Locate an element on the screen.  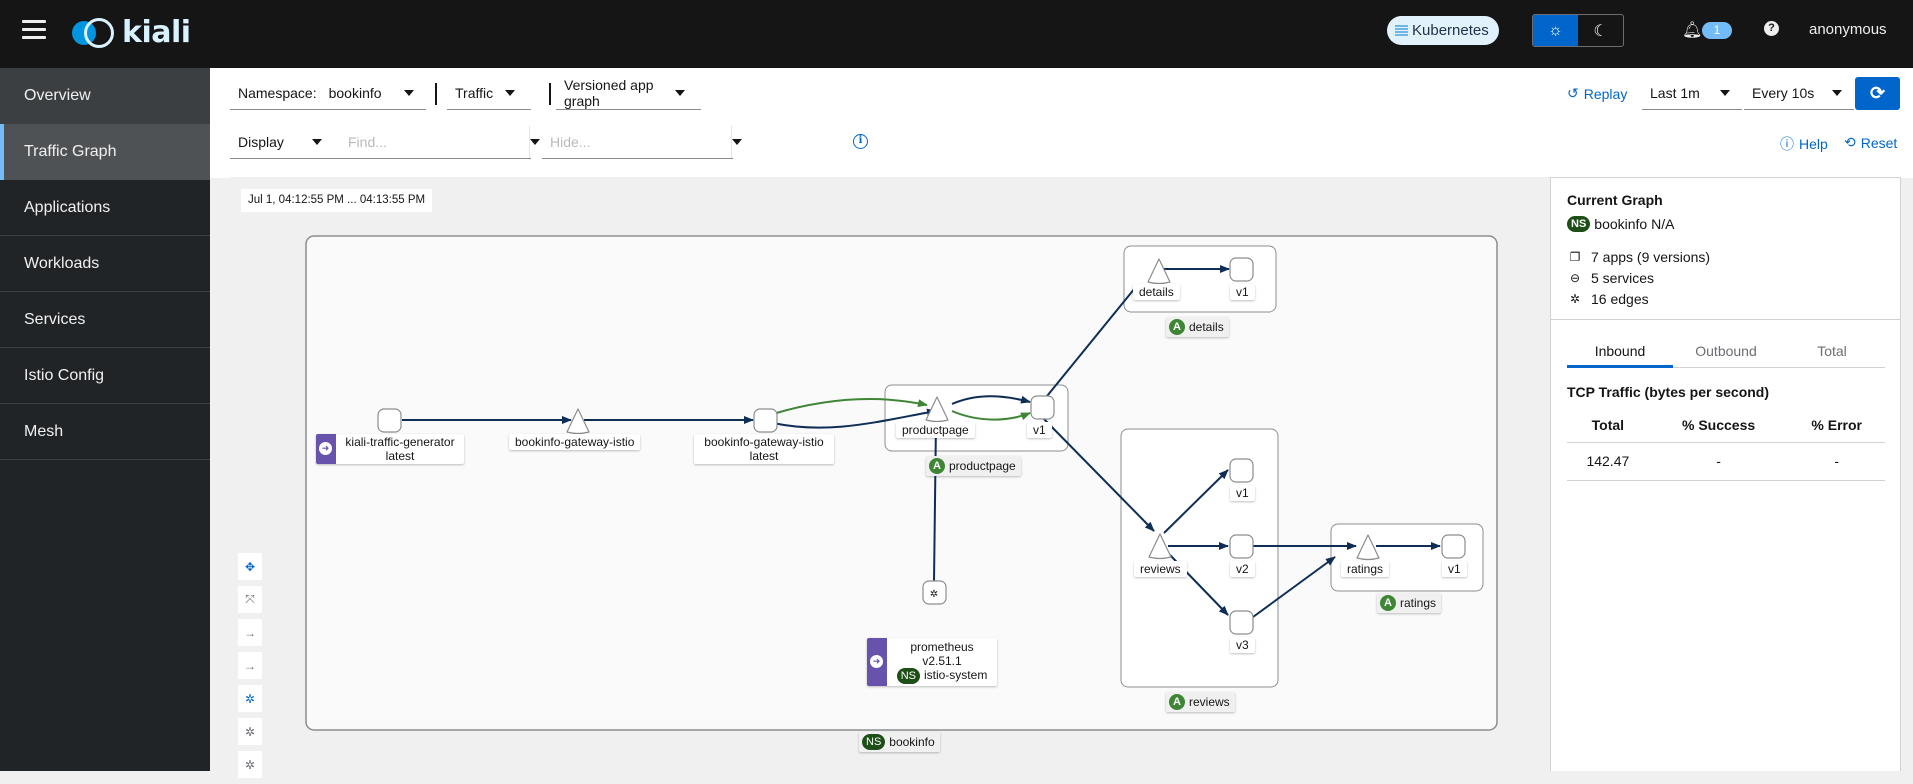
col-success: % Success is located at coordinates (1718, 425).